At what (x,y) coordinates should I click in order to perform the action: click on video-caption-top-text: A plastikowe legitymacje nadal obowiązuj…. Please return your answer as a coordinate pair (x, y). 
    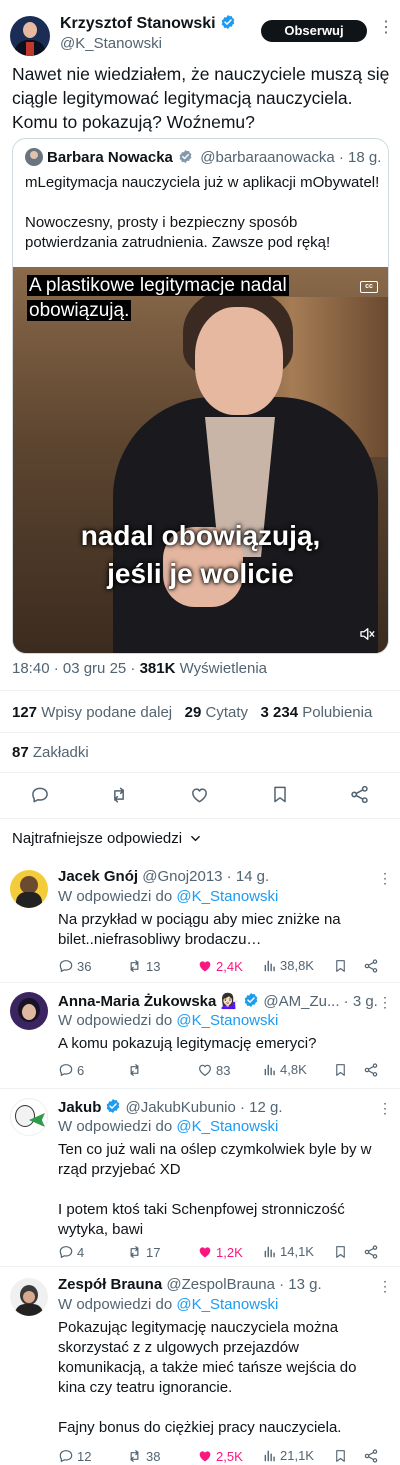
    Looking at the image, I should click on (158, 298).